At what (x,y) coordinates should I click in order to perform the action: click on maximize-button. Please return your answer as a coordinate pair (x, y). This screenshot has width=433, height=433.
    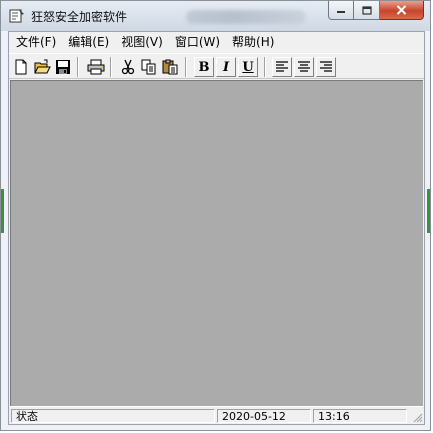
    Looking at the image, I should click on (367, 10).